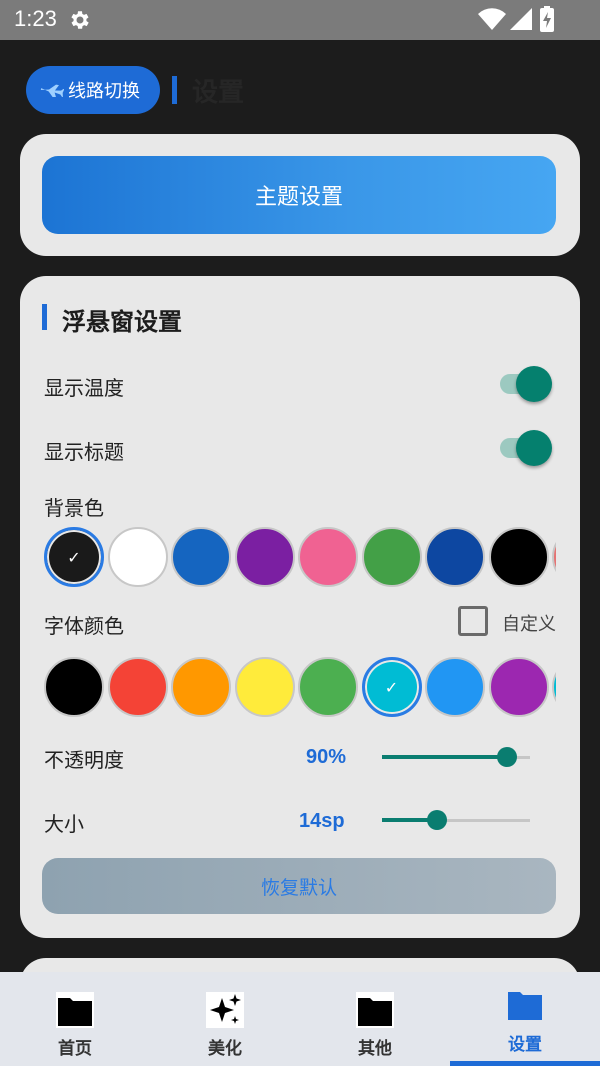 Image resolution: width=600 pixels, height=1066 pixels. What do you see at coordinates (75, 1049) in the screenshot?
I see `nav-label-home: 首页` at bounding box center [75, 1049].